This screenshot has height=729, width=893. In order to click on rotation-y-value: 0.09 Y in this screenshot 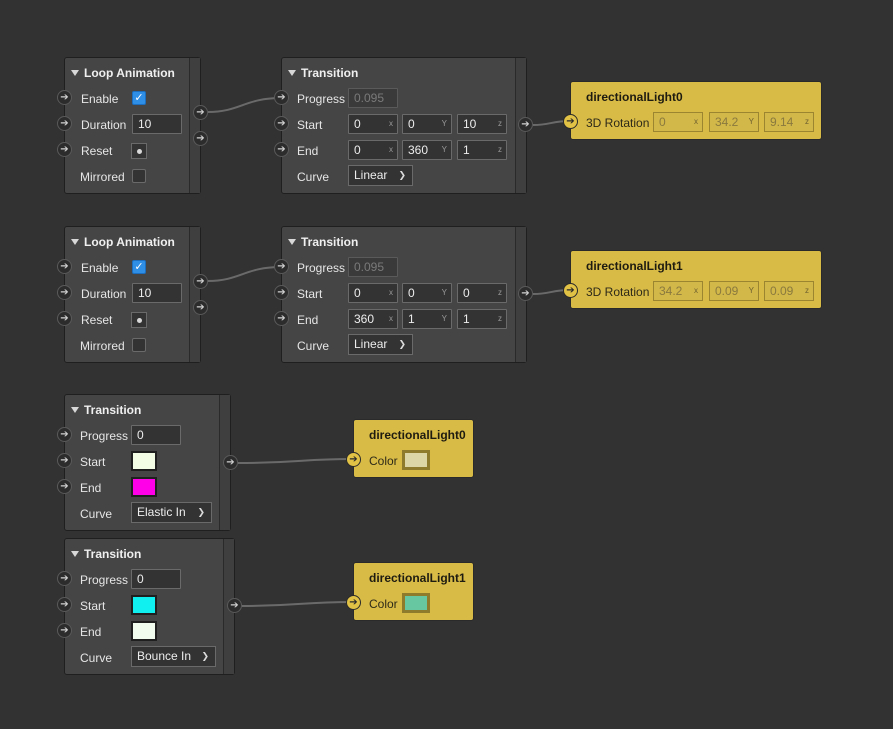, I will do `click(734, 291)`.